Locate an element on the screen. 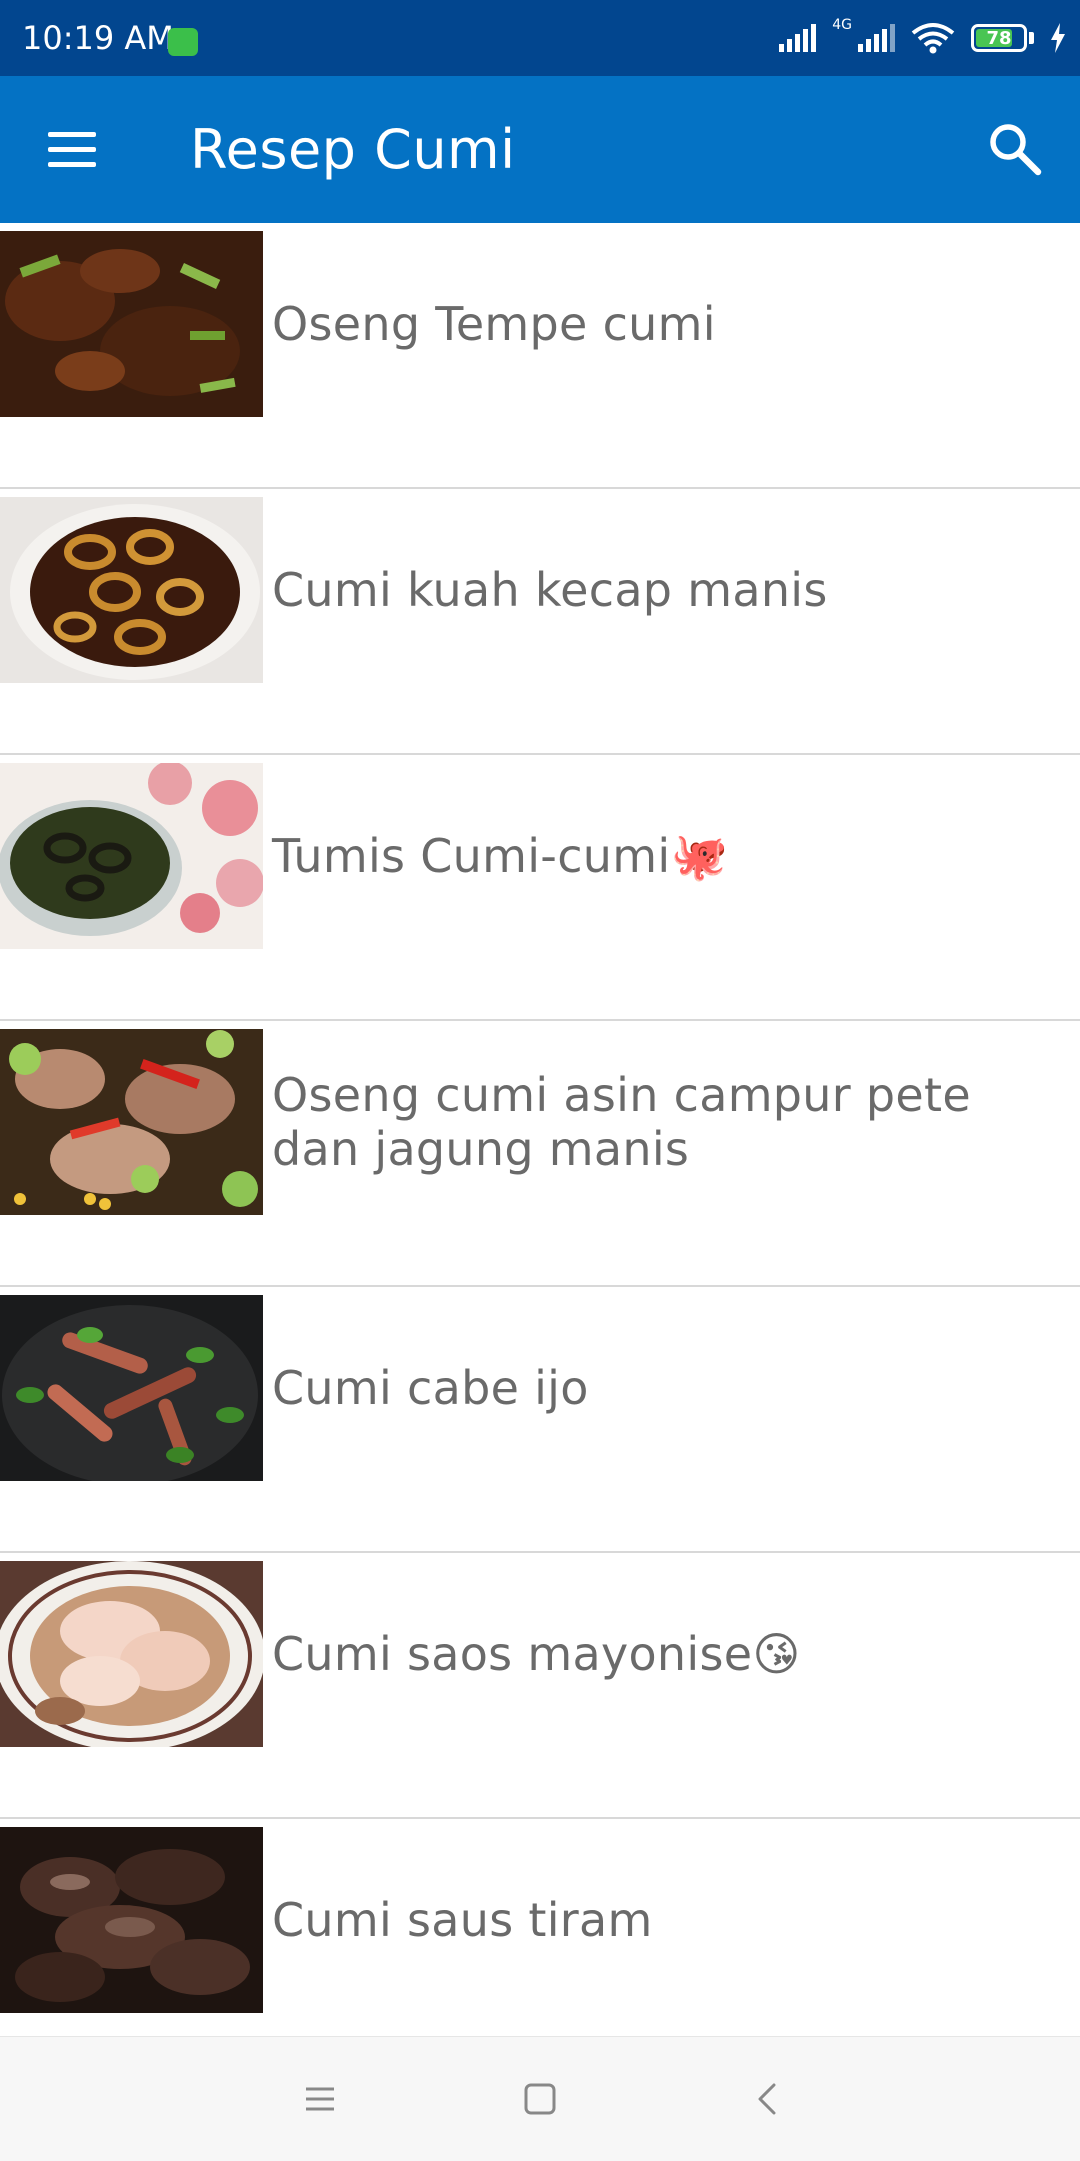 The image size is (1080, 2161). home-icon is located at coordinates (540, 2099).